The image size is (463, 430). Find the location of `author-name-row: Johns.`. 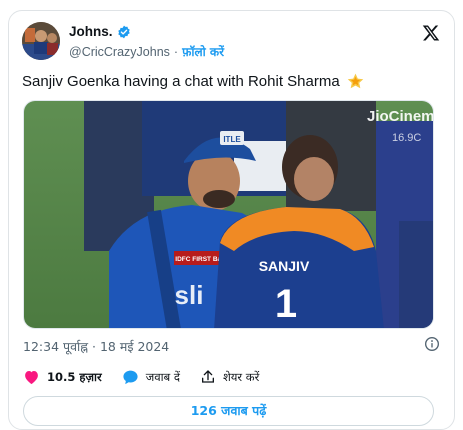

author-name-row: Johns. is located at coordinates (100, 31).